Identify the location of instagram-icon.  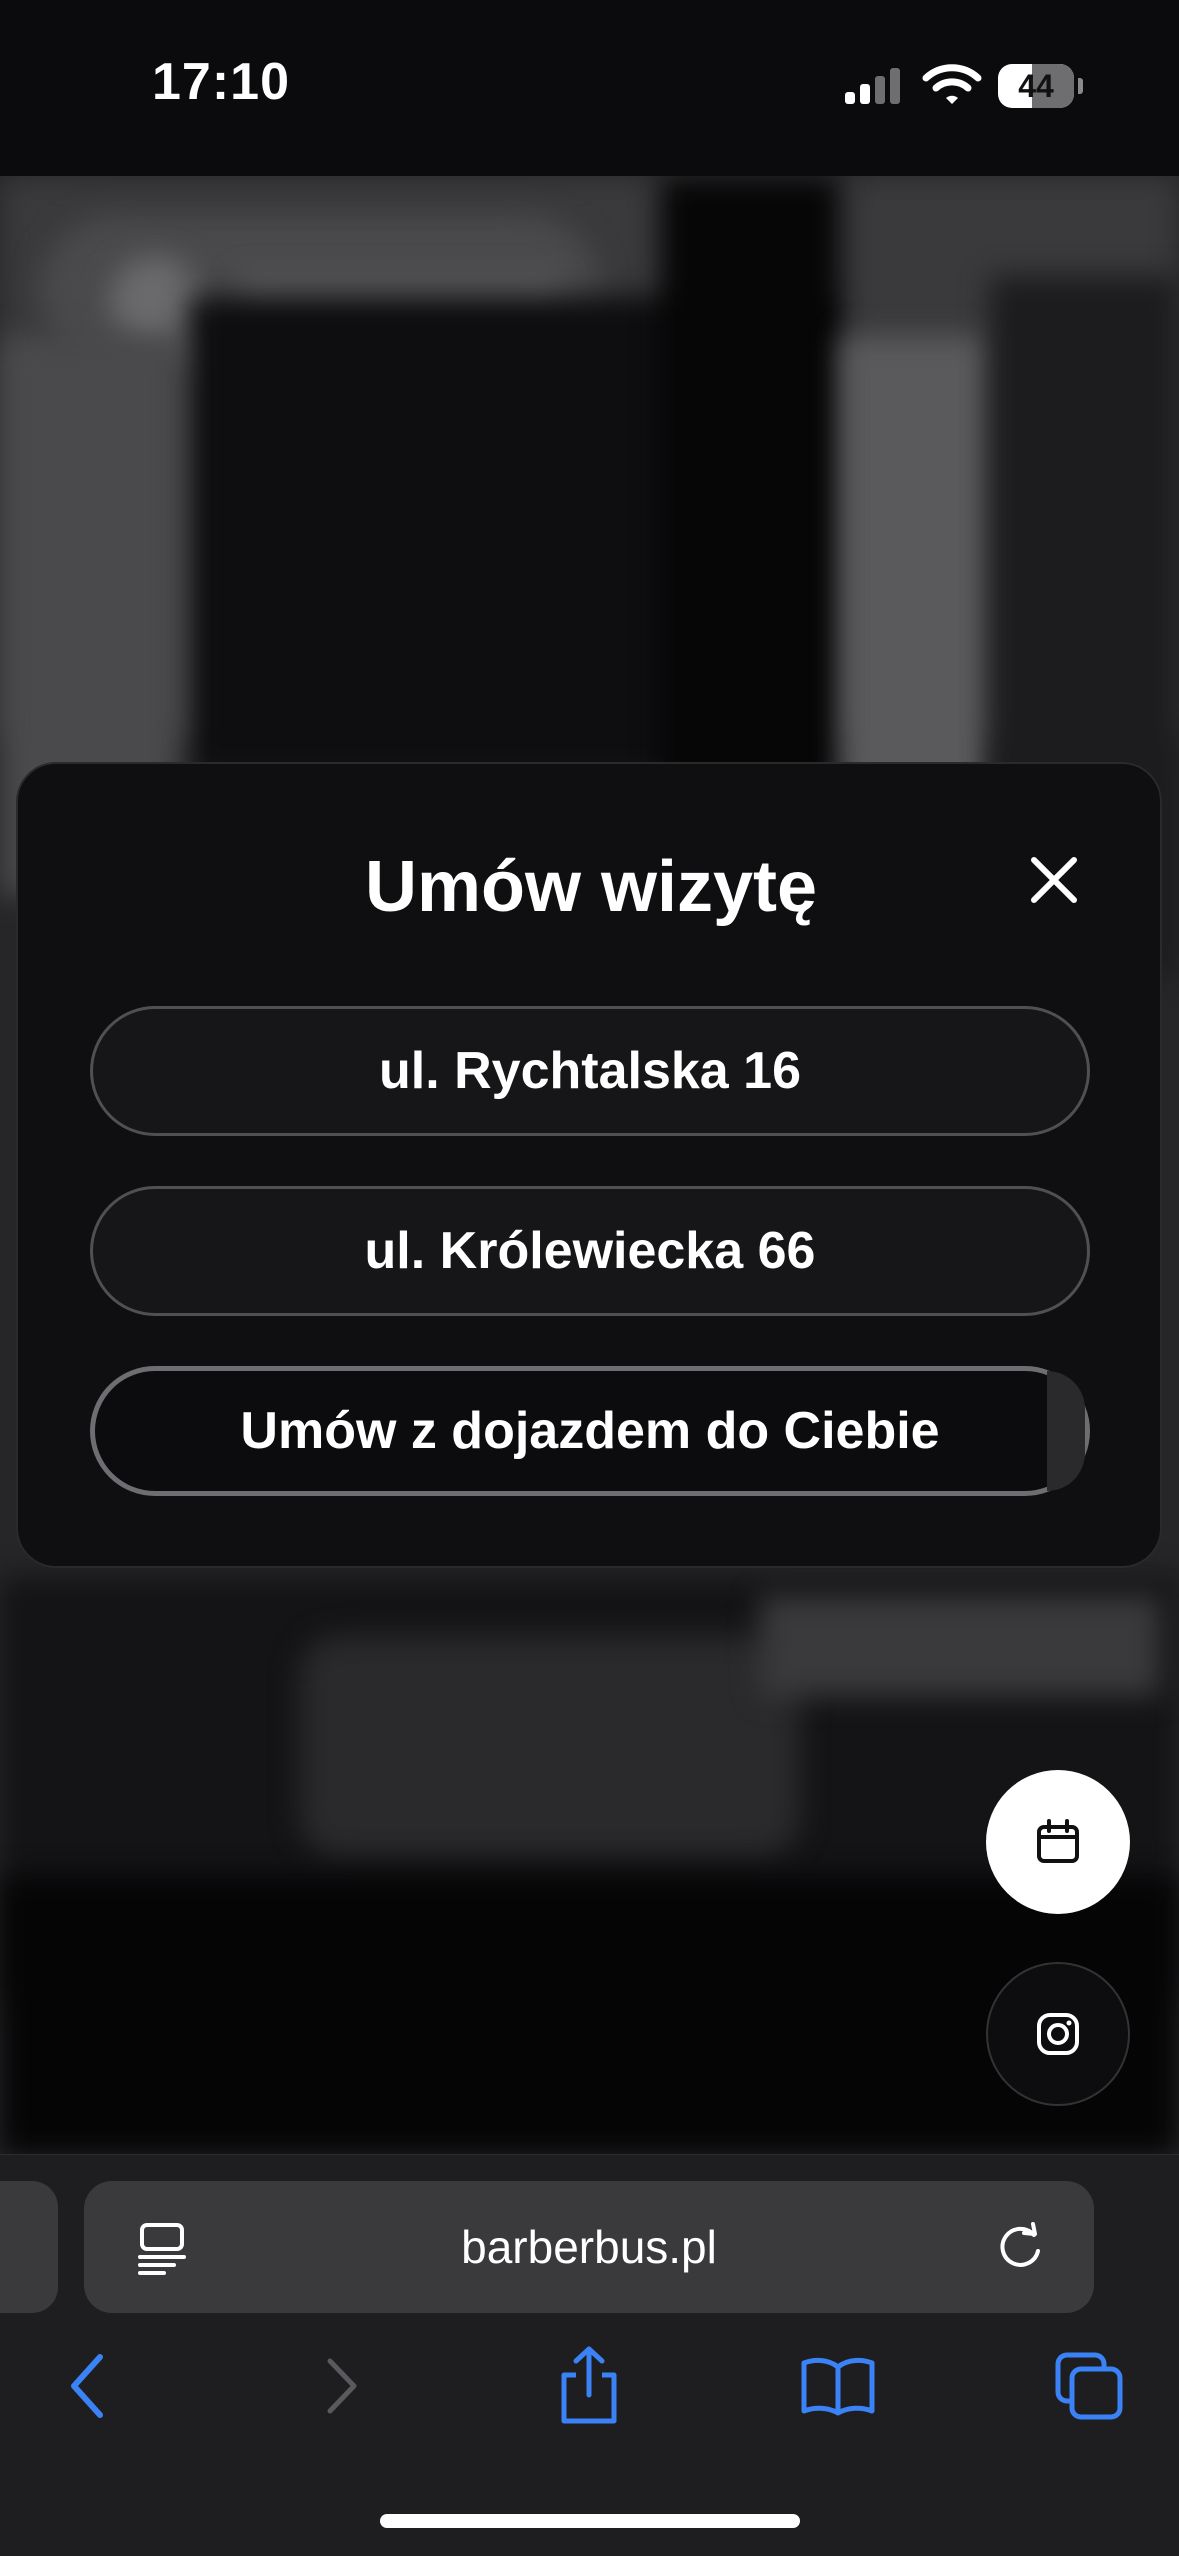
(1058, 2034).